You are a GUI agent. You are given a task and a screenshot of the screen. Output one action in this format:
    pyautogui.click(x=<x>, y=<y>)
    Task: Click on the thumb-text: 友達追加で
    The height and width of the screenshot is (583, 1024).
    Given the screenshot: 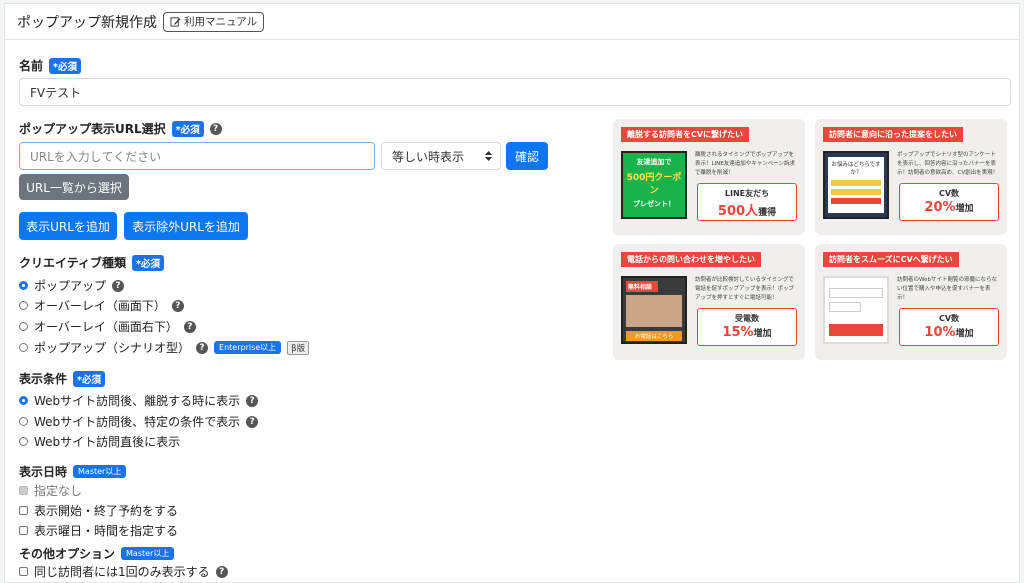 What is the action you would take?
    pyautogui.click(x=654, y=162)
    